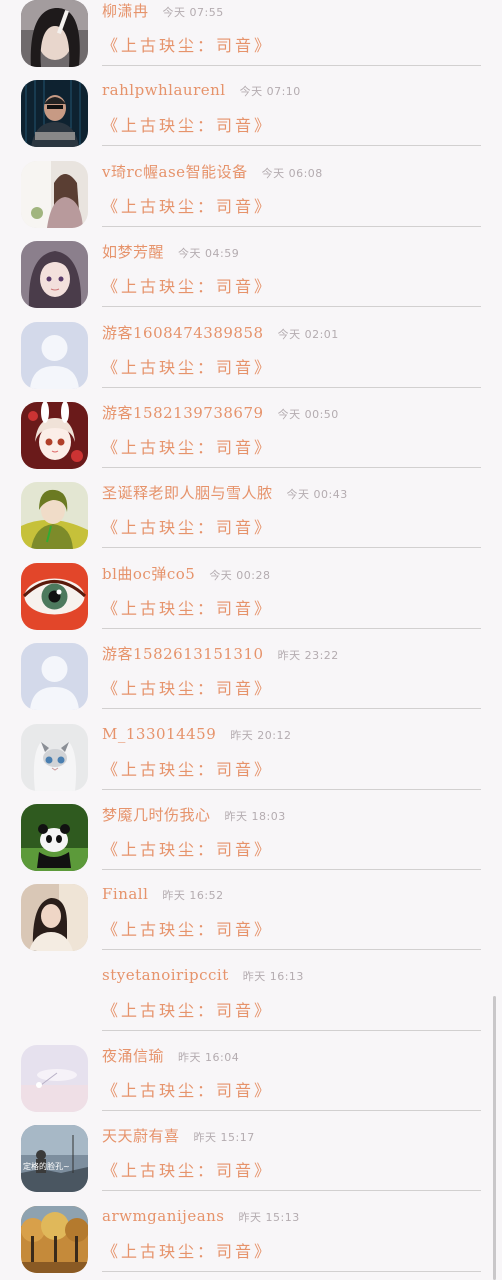  Describe the element at coordinates (220, 412) in the screenshot. I see `chat-meta: 游客1582139738679 今天 00:50` at that location.